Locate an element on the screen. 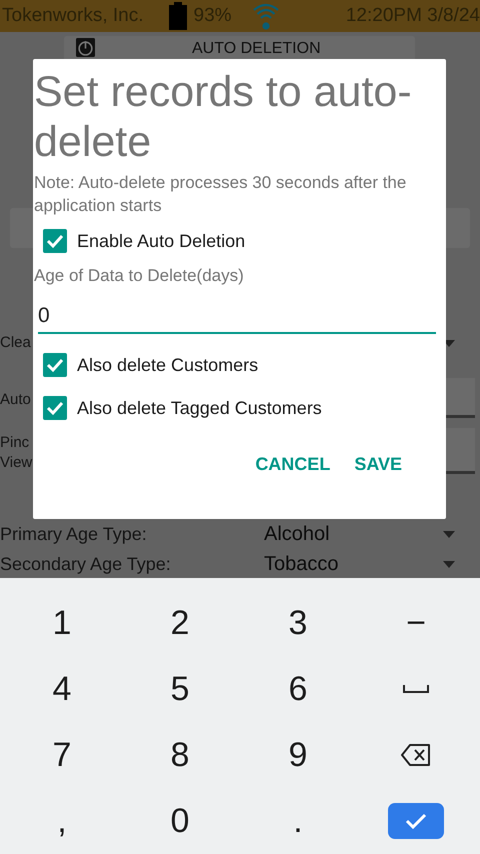  keyboard-key: 0 is located at coordinates (180, 821).